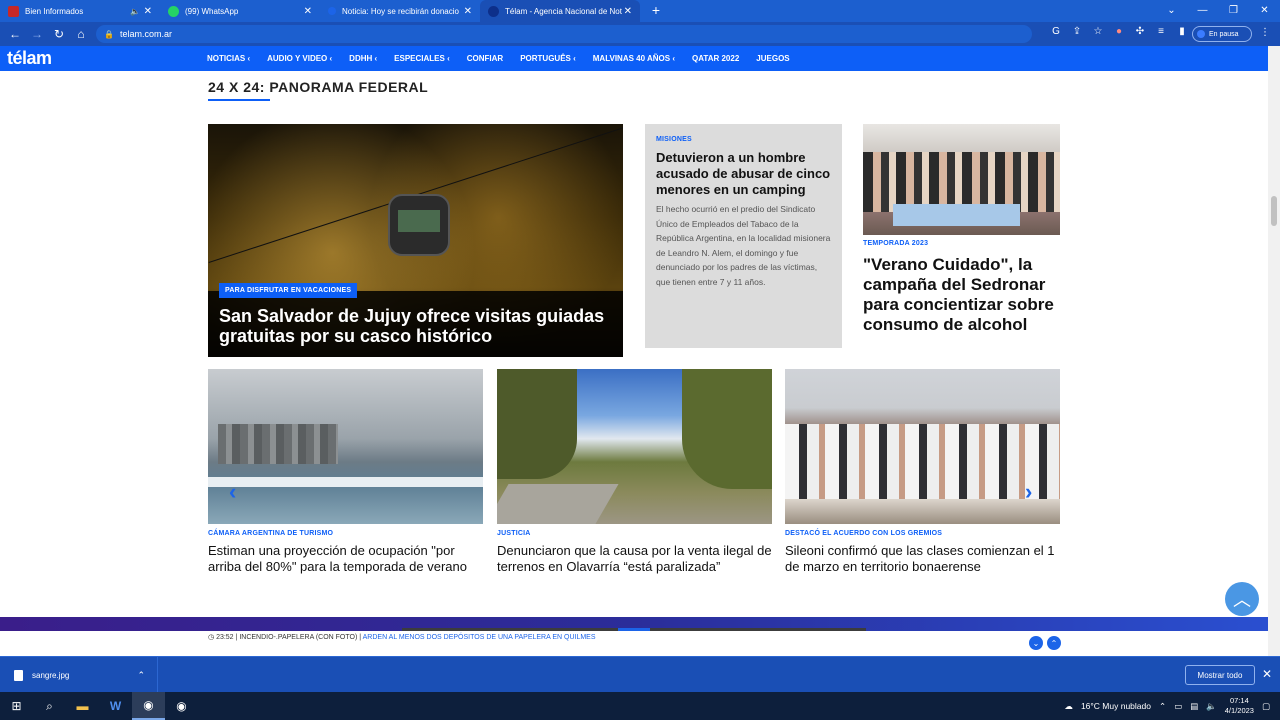 The image size is (1280, 720). Describe the element at coordinates (485, 58) in the screenshot. I see `nav-confiar: CONFIAR` at that location.